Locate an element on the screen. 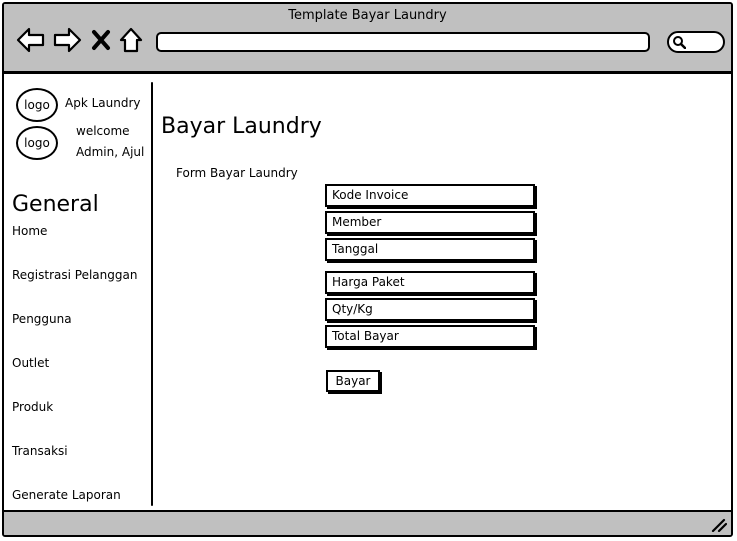 The image size is (737, 541). total-bayar-field: Total Bayar is located at coordinates (430, 336).